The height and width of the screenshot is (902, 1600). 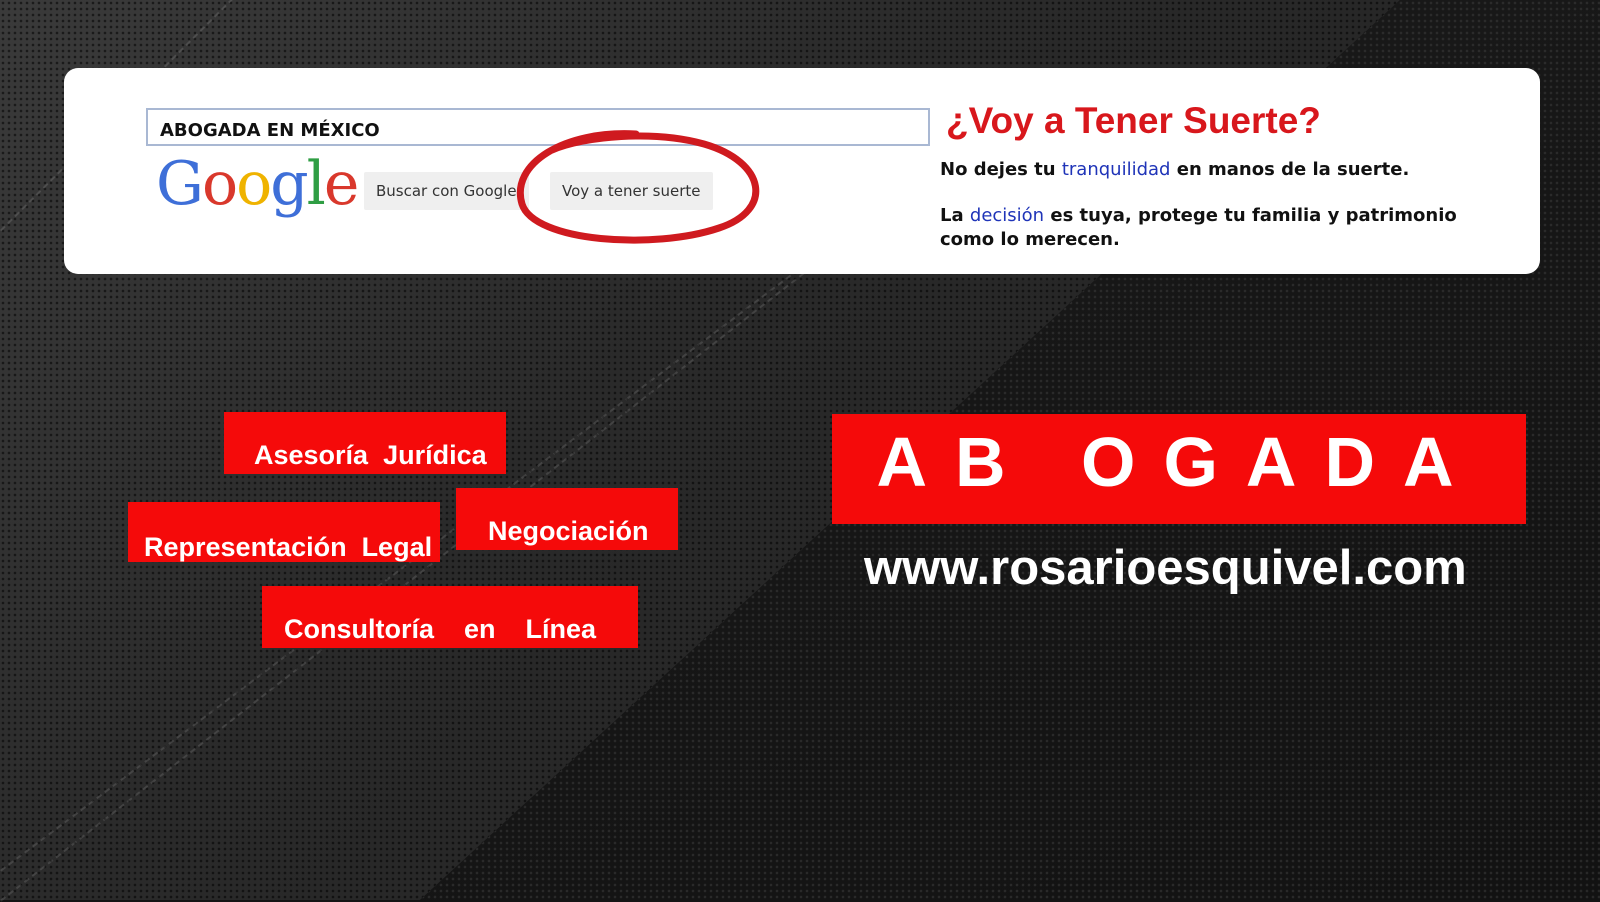 What do you see at coordinates (1116, 169) in the screenshot?
I see `tranquilidad-link: tranquilidad` at bounding box center [1116, 169].